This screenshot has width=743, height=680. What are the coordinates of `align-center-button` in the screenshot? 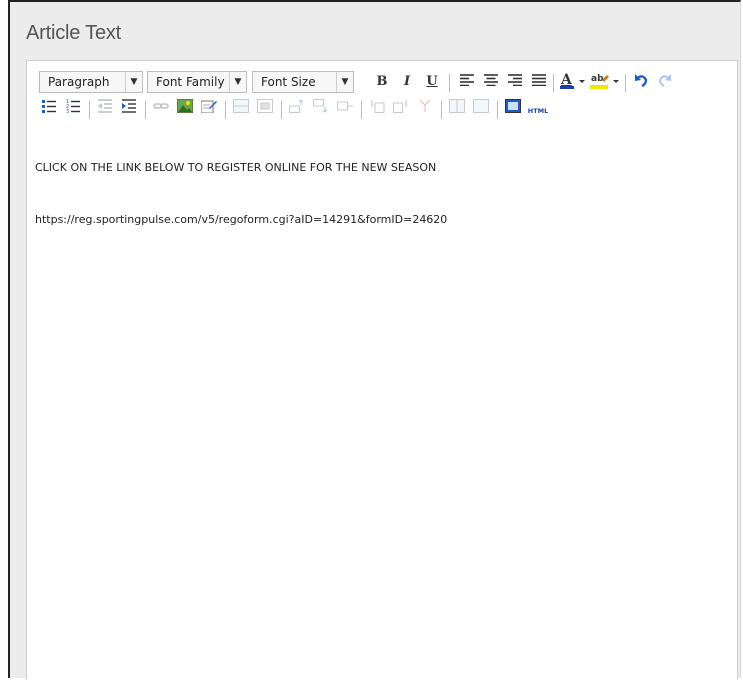 It's located at (491, 82).